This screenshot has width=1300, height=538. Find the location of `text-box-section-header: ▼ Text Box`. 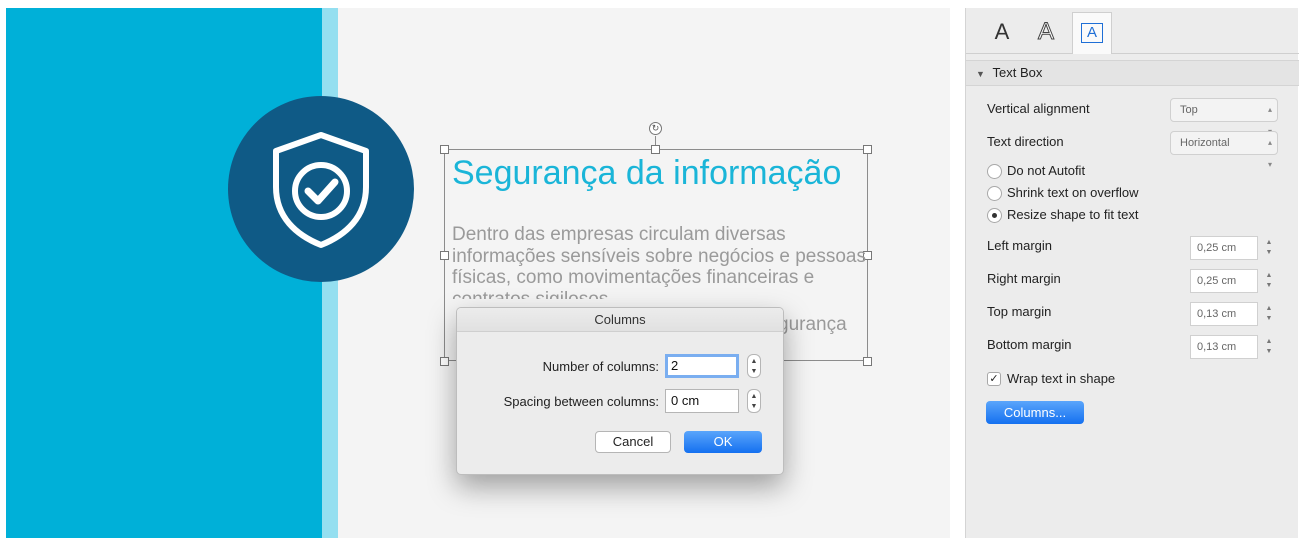

text-box-section-header: ▼ Text Box is located at coordinates (1132, 73).